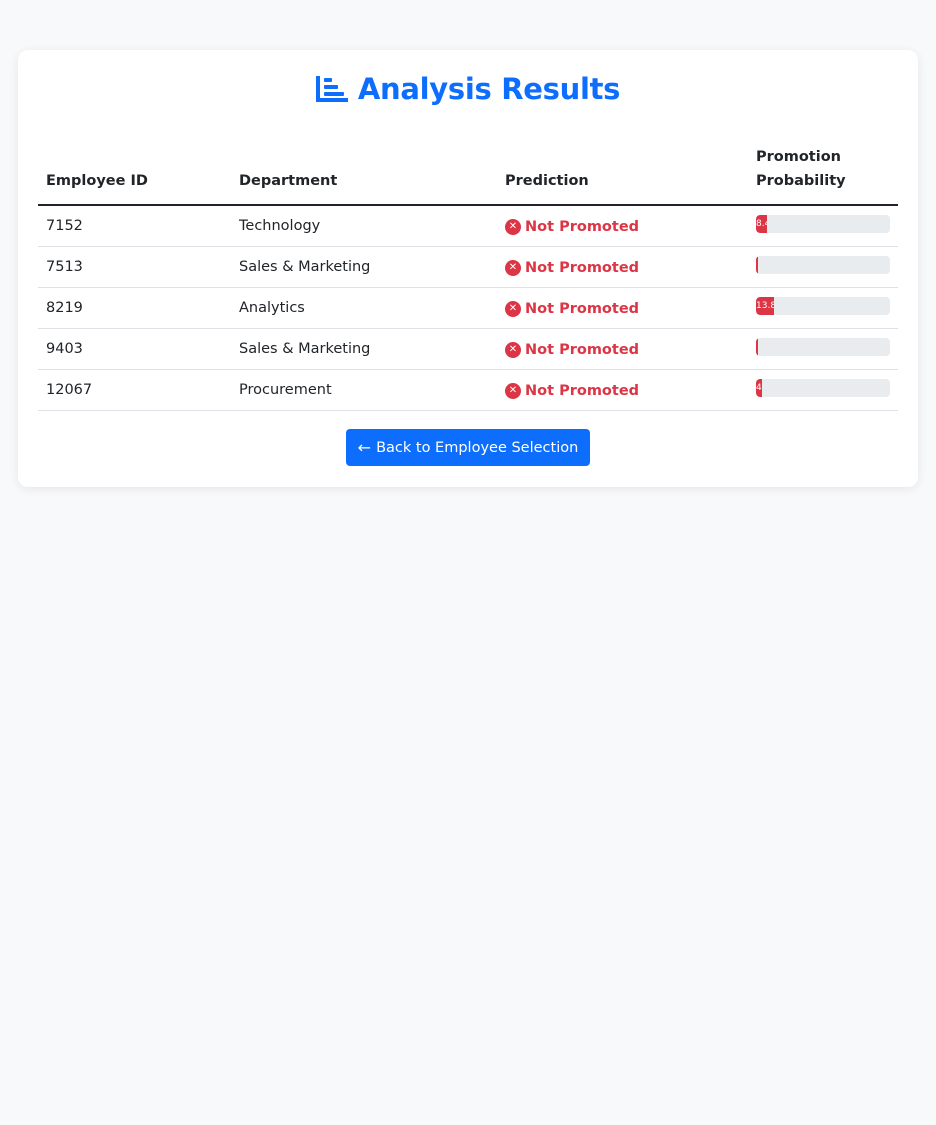 The image size is (936, 1125). What do you see at coordinates (331, 89) in the screenshot?
I see `bar-chart-icon` at bounding box center [331, 89].